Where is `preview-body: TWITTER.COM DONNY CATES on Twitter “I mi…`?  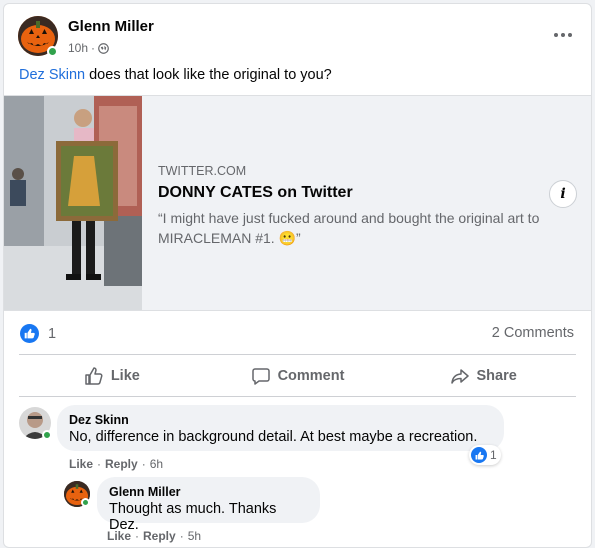
preview-body: TWITTER.COM DONNY CATES on Twitter “I mi… is located at coordinates (368, 206).